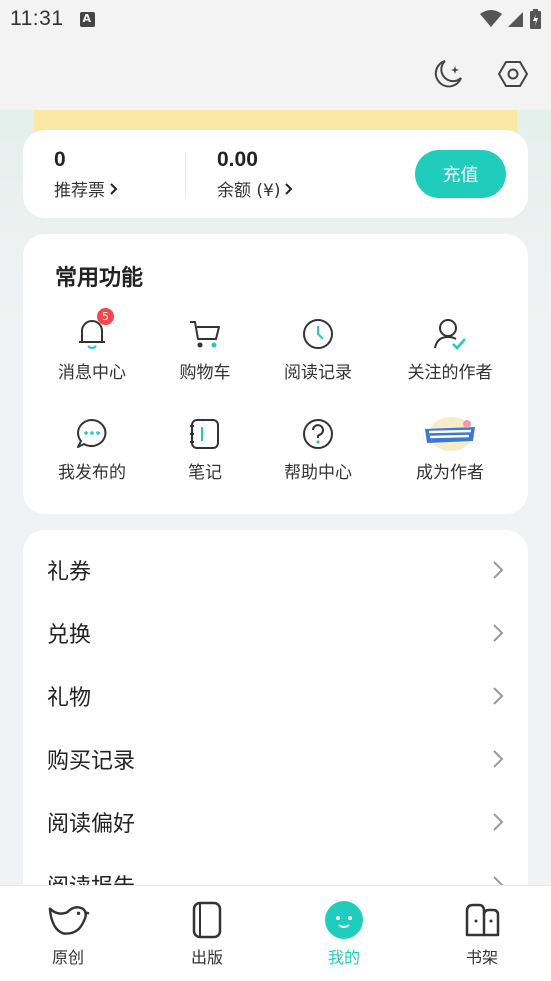 The width and height of the screenshot is (551, 981). Describe the element at coordinates (92, 345) in the screenshot. I see `func-message-center: 5 消息中心` at that location.